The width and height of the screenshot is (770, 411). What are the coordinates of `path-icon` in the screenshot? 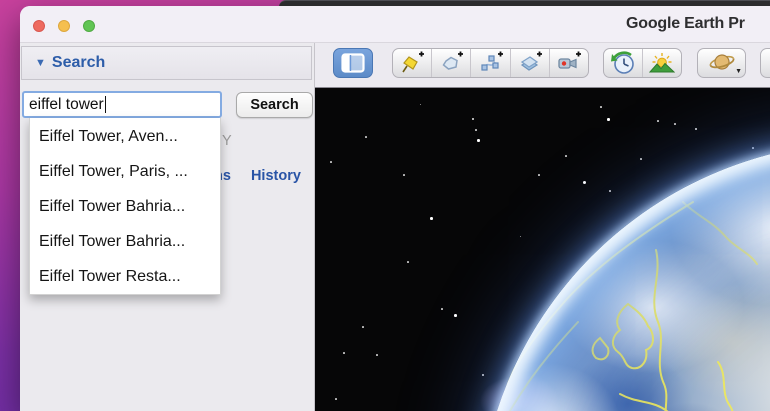 It's located at (491, 61).